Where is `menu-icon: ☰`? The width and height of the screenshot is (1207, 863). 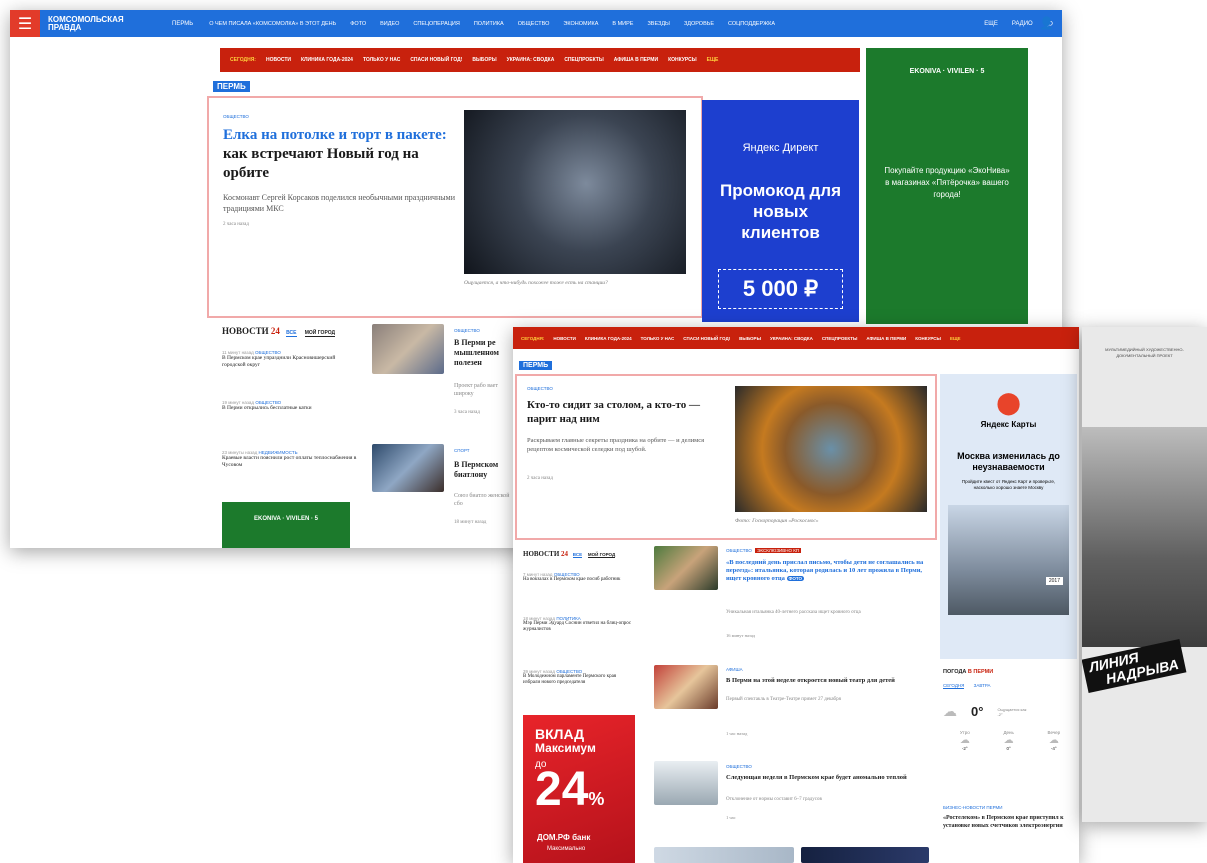 menu-icon: ☰ is located at coordinates (25, 23).